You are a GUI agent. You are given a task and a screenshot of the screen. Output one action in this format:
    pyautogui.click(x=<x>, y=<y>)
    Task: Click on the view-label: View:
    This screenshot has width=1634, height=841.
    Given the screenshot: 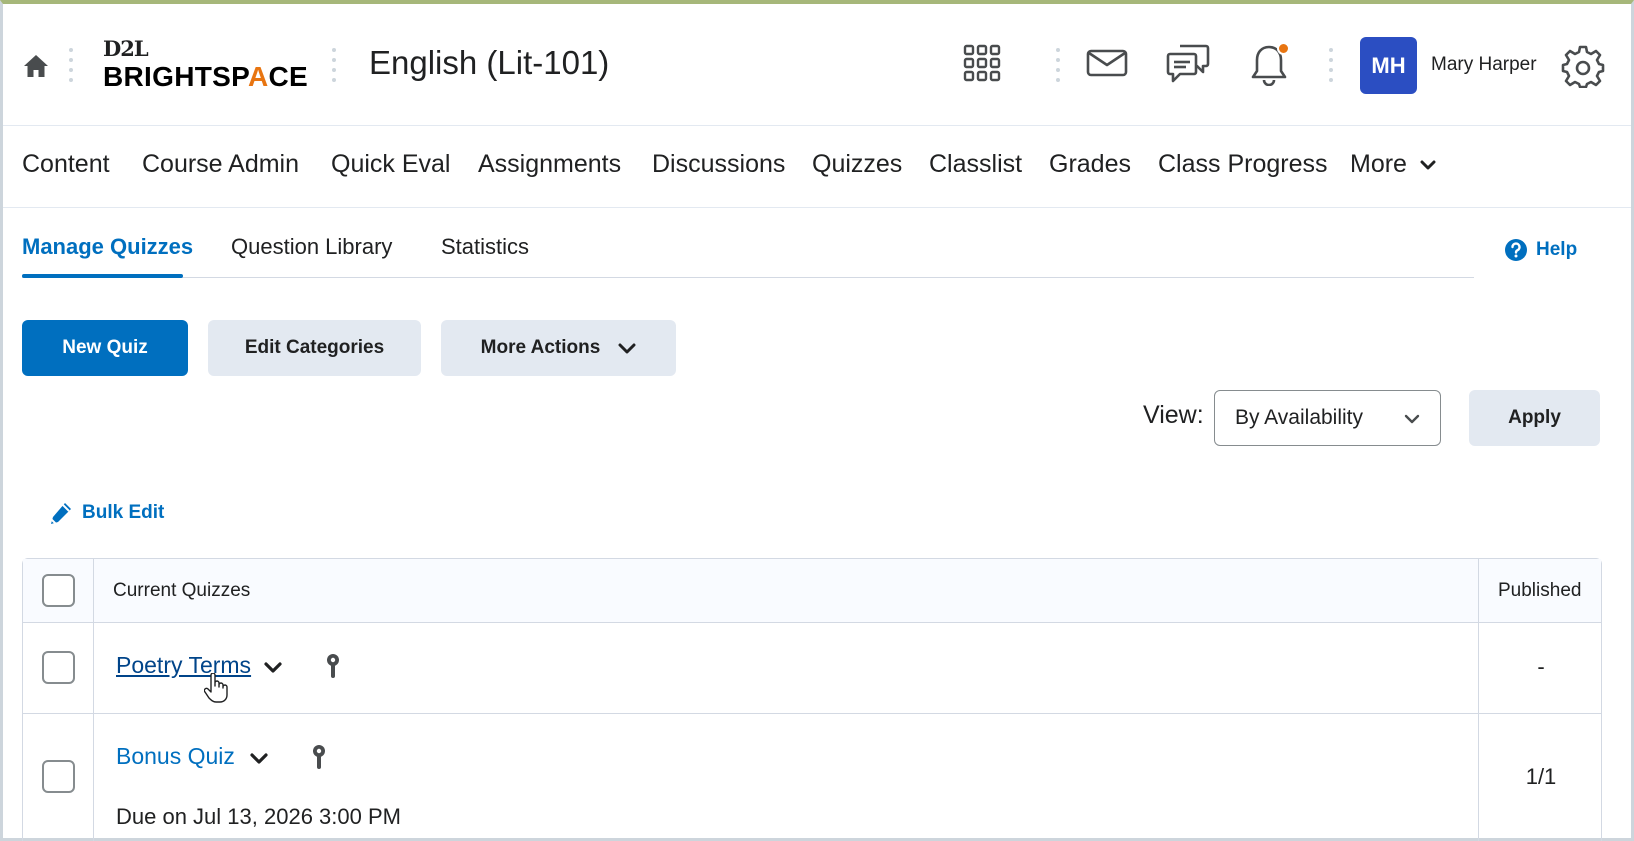 What is the action you would take?
    pyautogui.click(x=1173, y=415)
    